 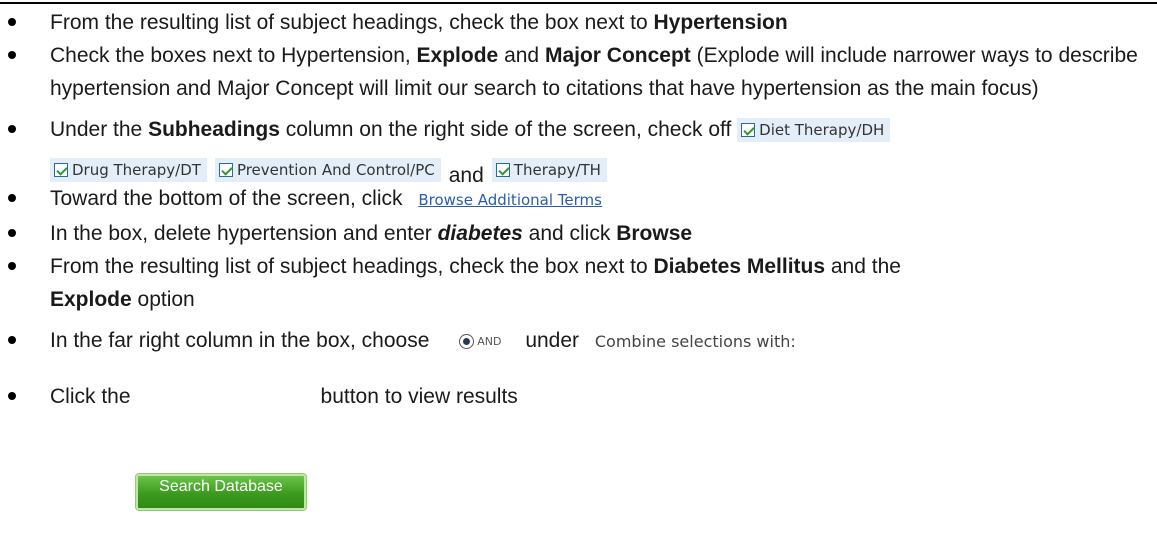 I want to click on diet-therapy-checkbox: Diet Therapy/DH, so click(x=814, y=130).